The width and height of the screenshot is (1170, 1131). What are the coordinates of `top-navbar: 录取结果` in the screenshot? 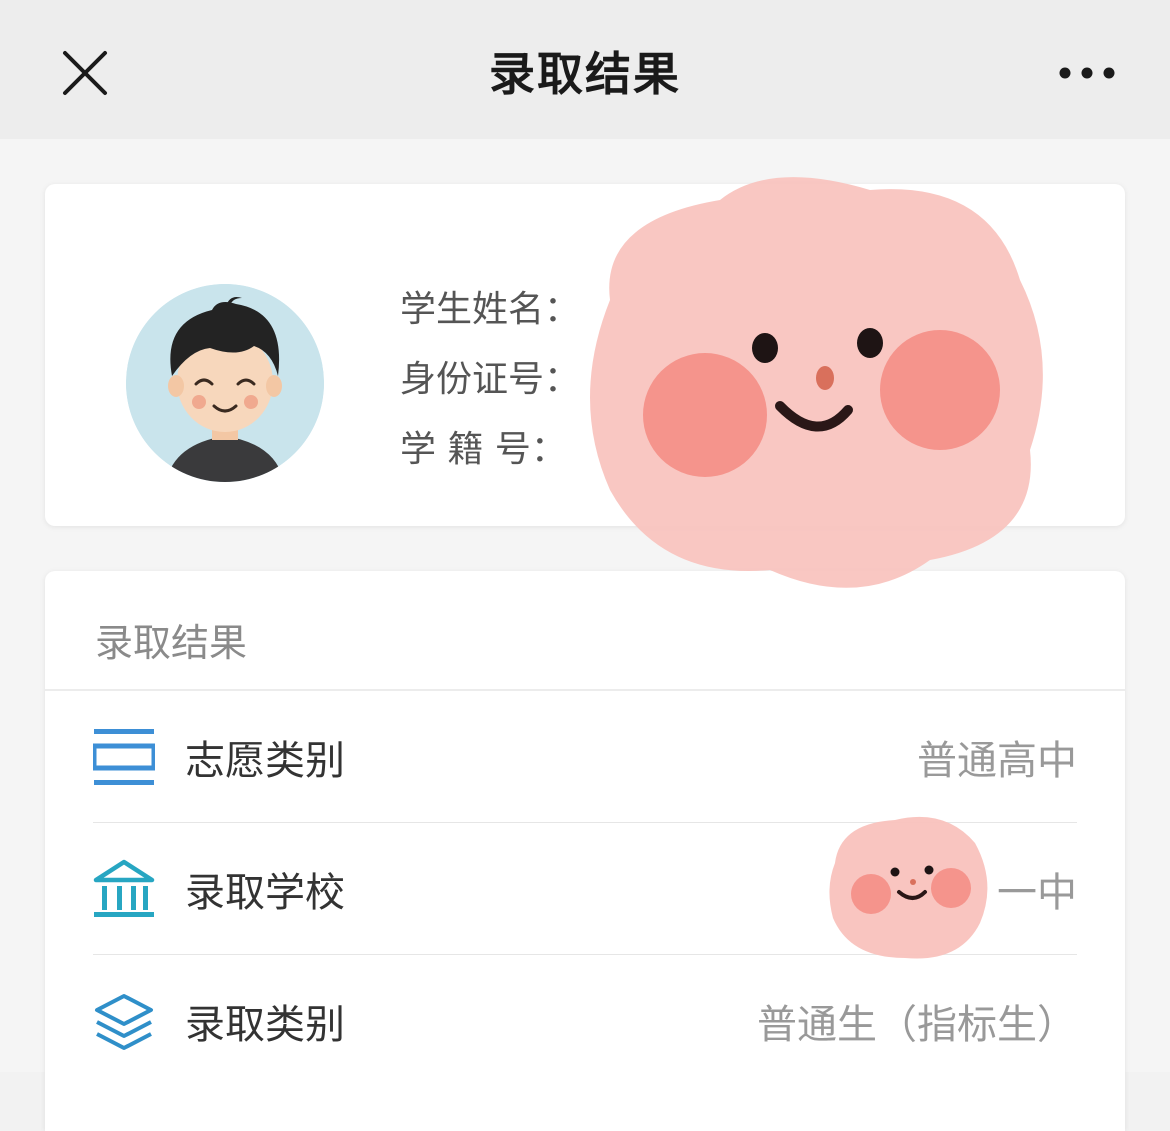 It's located at (585, 69).